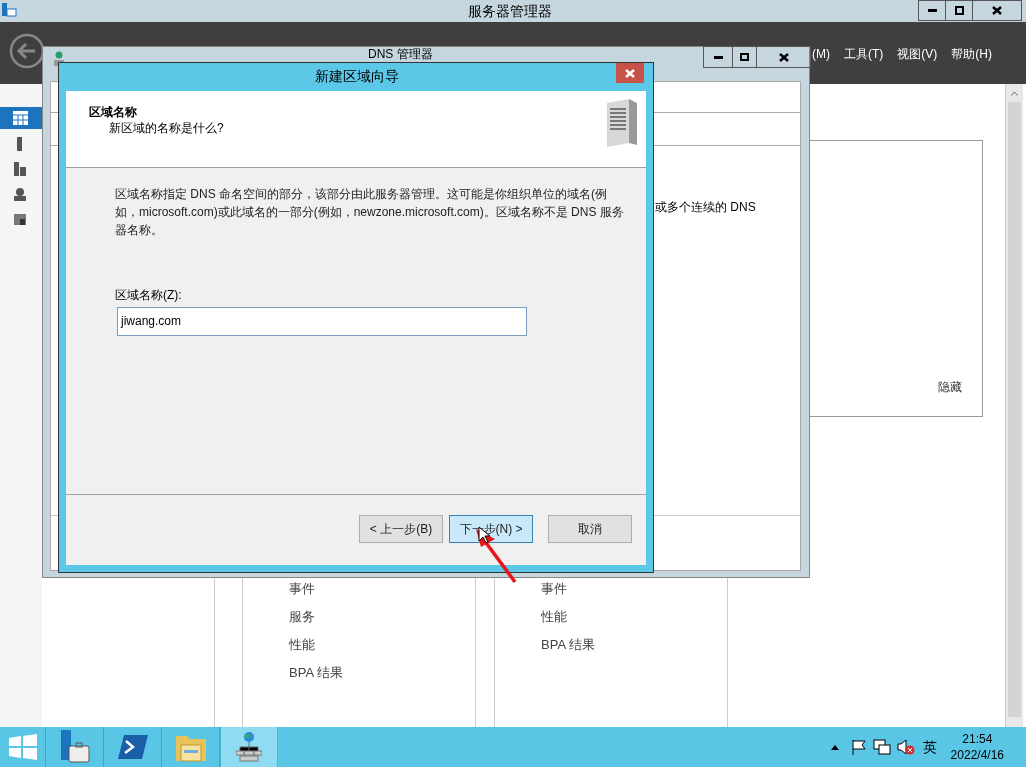 The image size is (1026, 767). I want to click on taskbar-button, so click(249, 747).